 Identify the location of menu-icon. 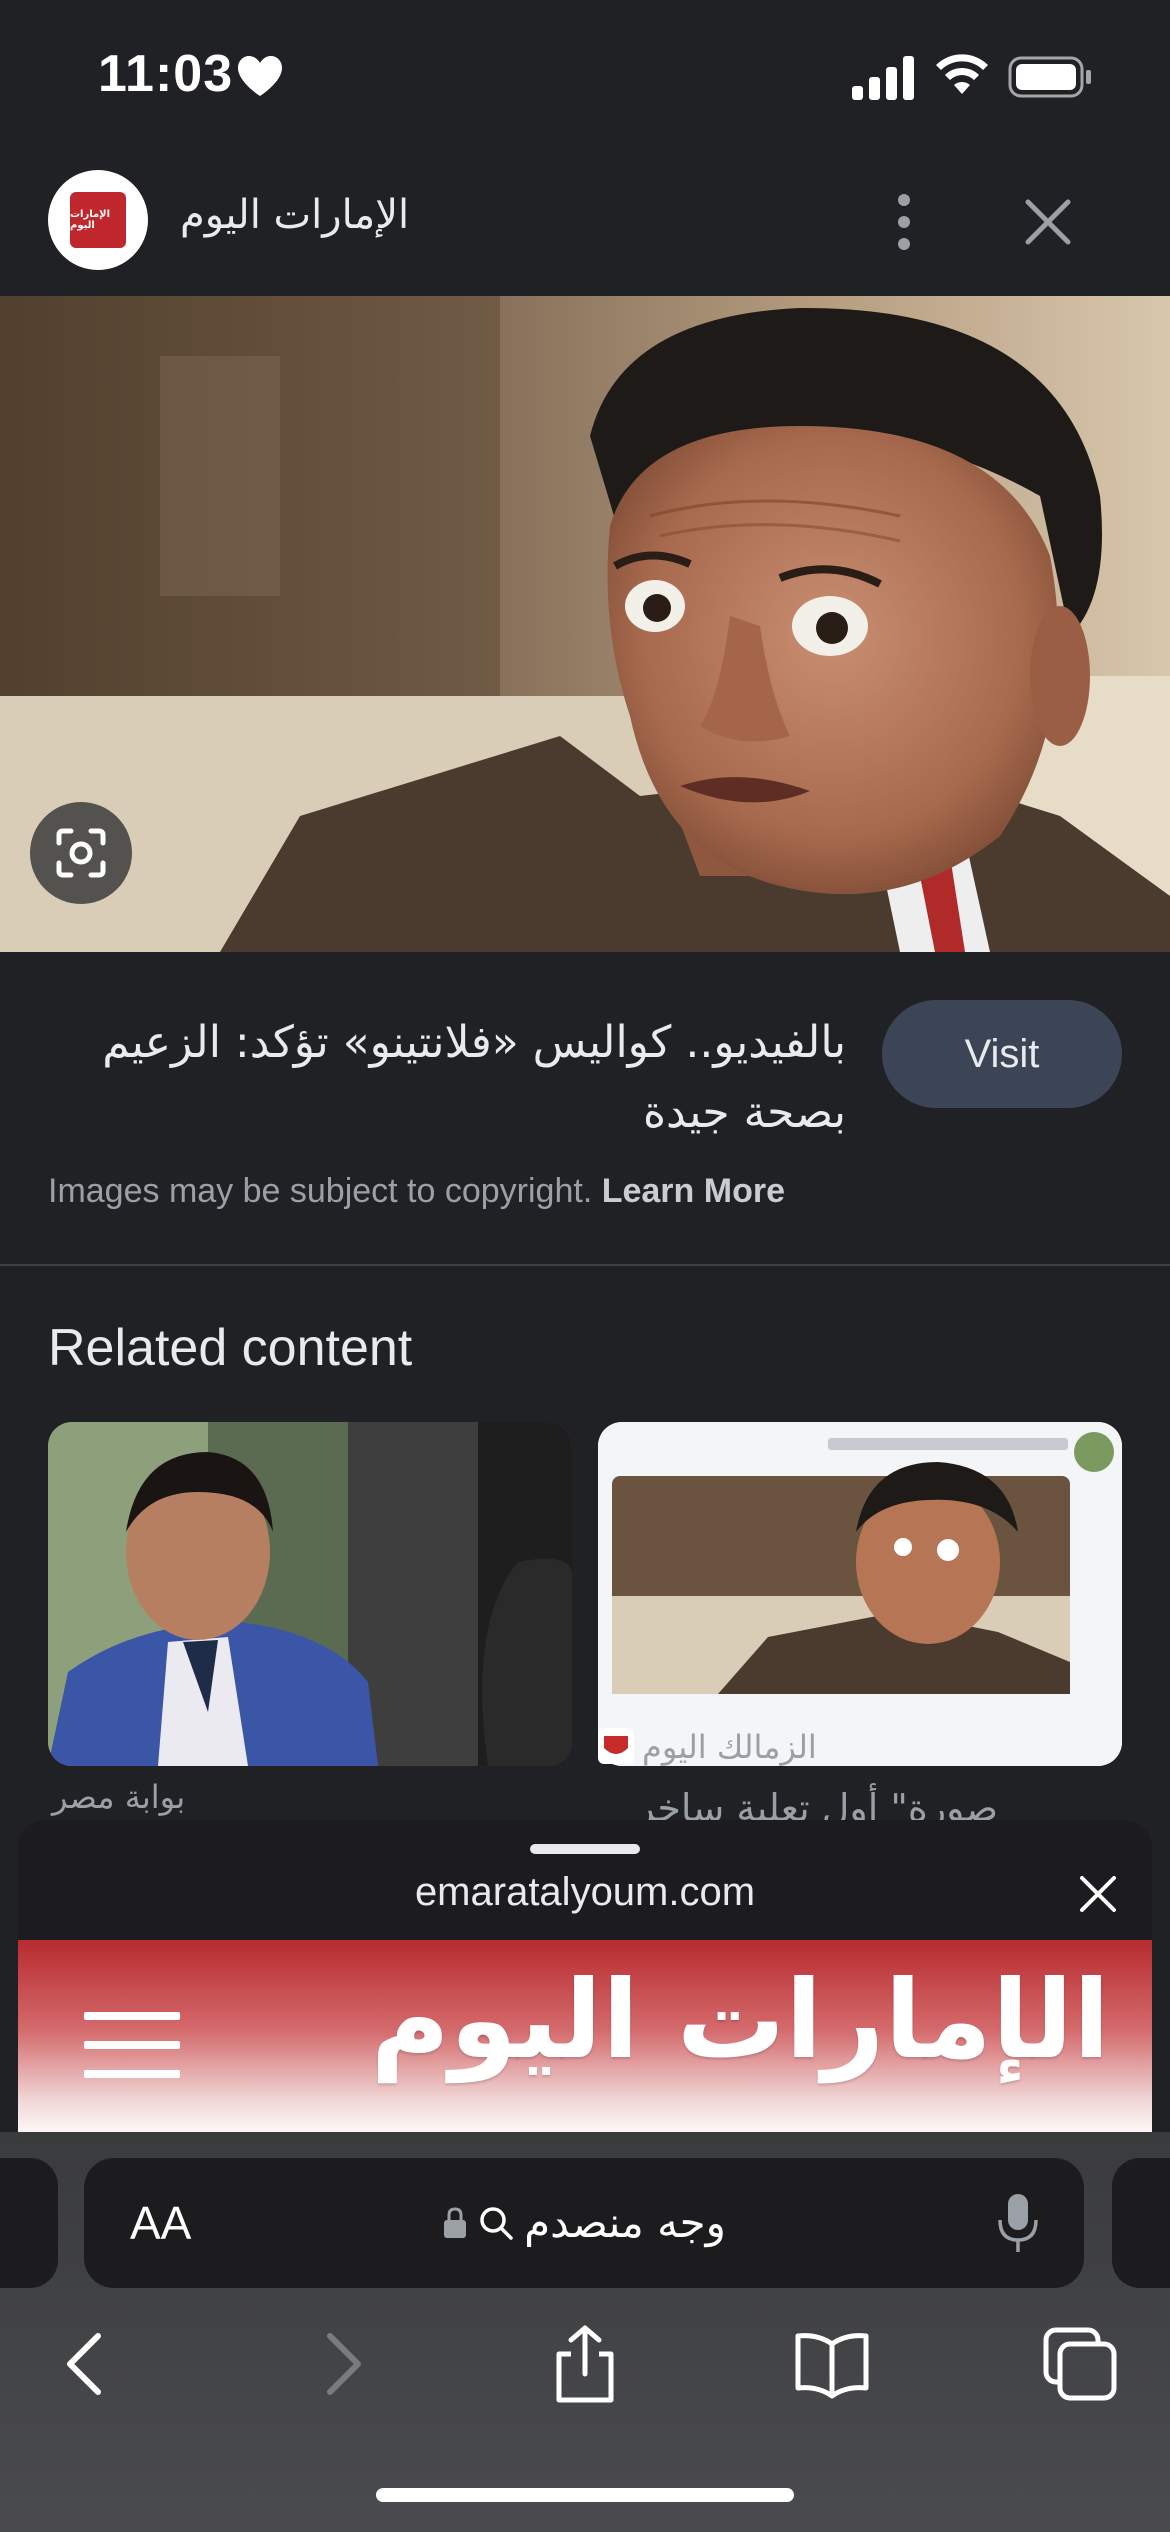
(132, 2045).